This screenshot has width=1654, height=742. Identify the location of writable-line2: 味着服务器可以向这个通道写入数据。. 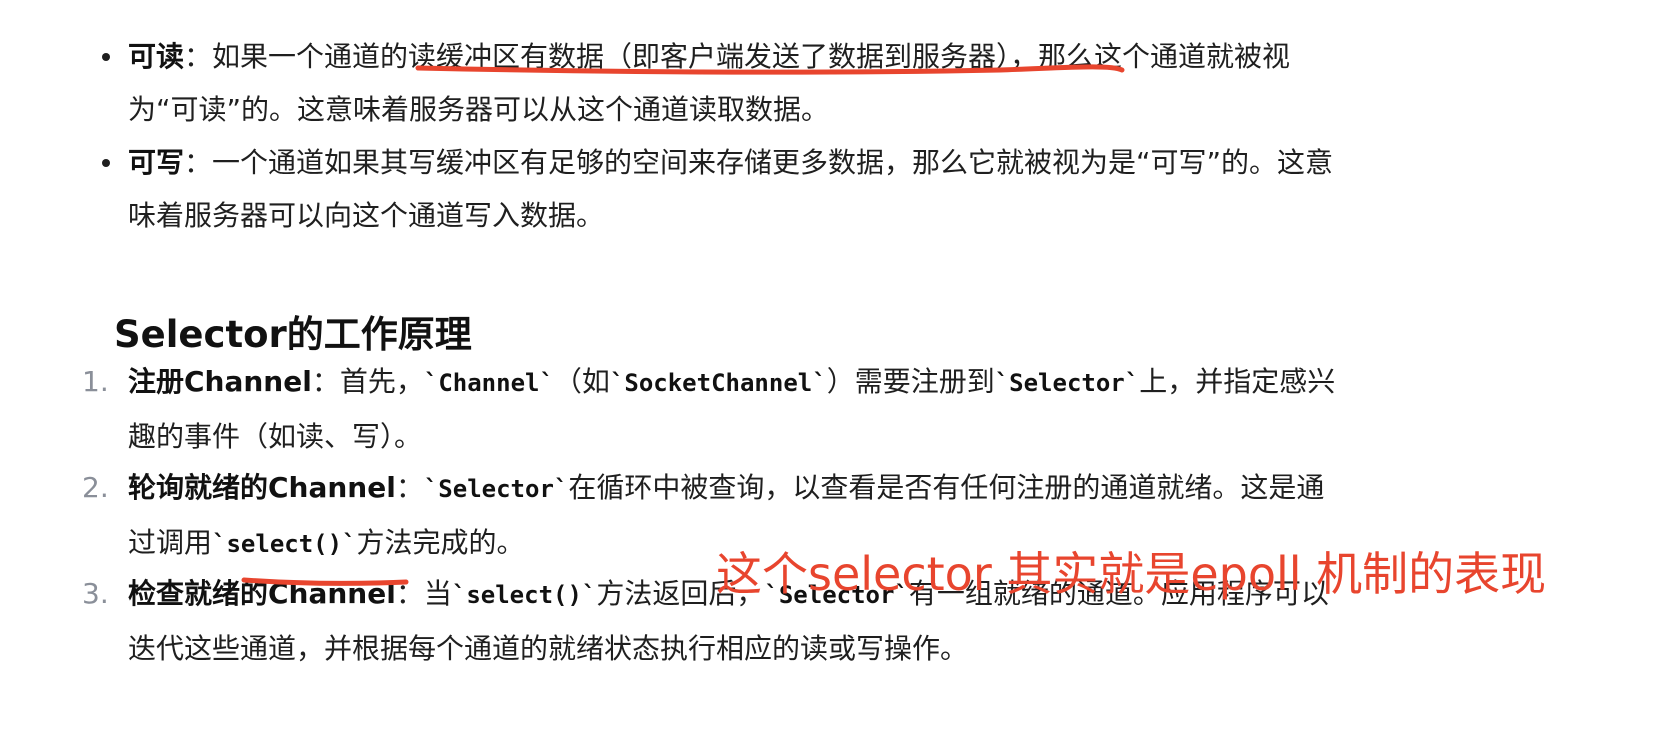
(366, 215).